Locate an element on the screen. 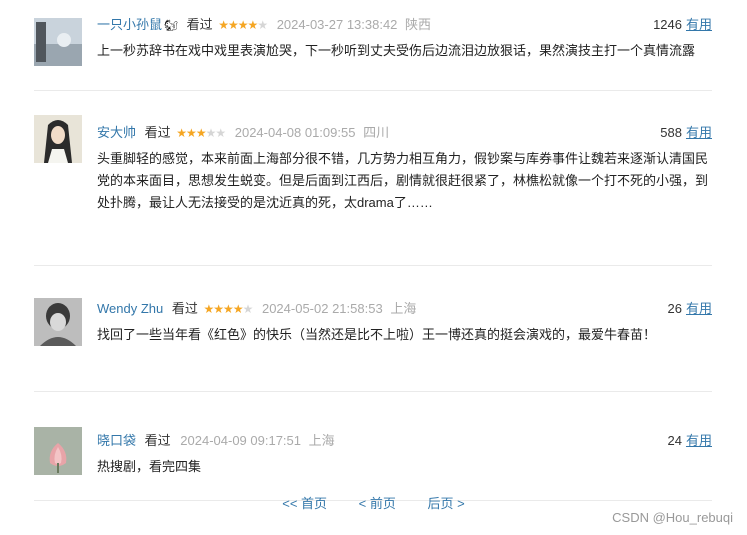  vote-number: 24 is located at coordinates (674, 440).